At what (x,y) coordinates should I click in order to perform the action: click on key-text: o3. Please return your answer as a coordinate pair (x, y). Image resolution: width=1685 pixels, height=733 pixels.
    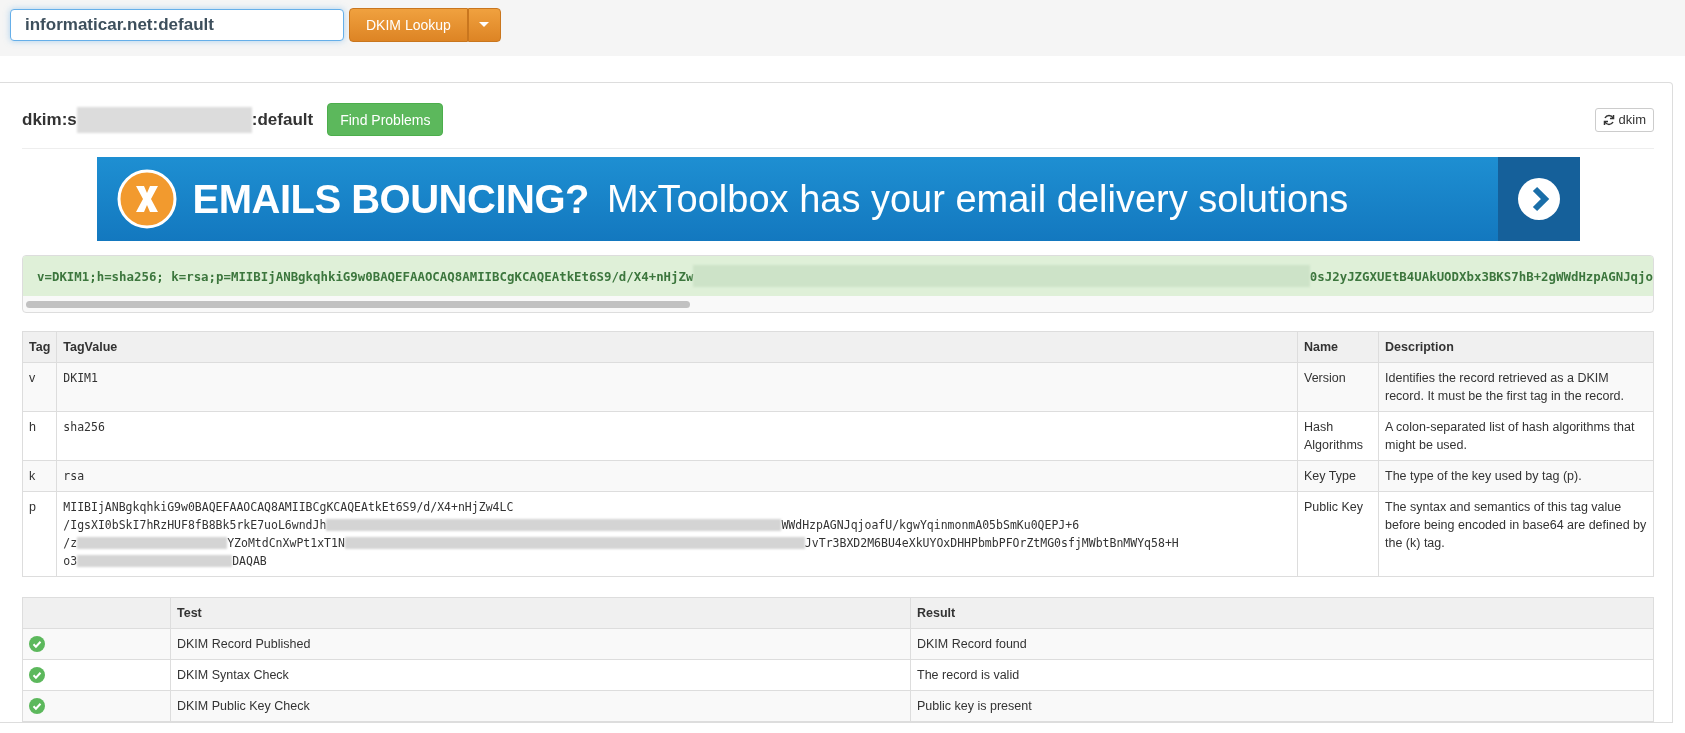
    Looking at the image, I should click on (70, 561).